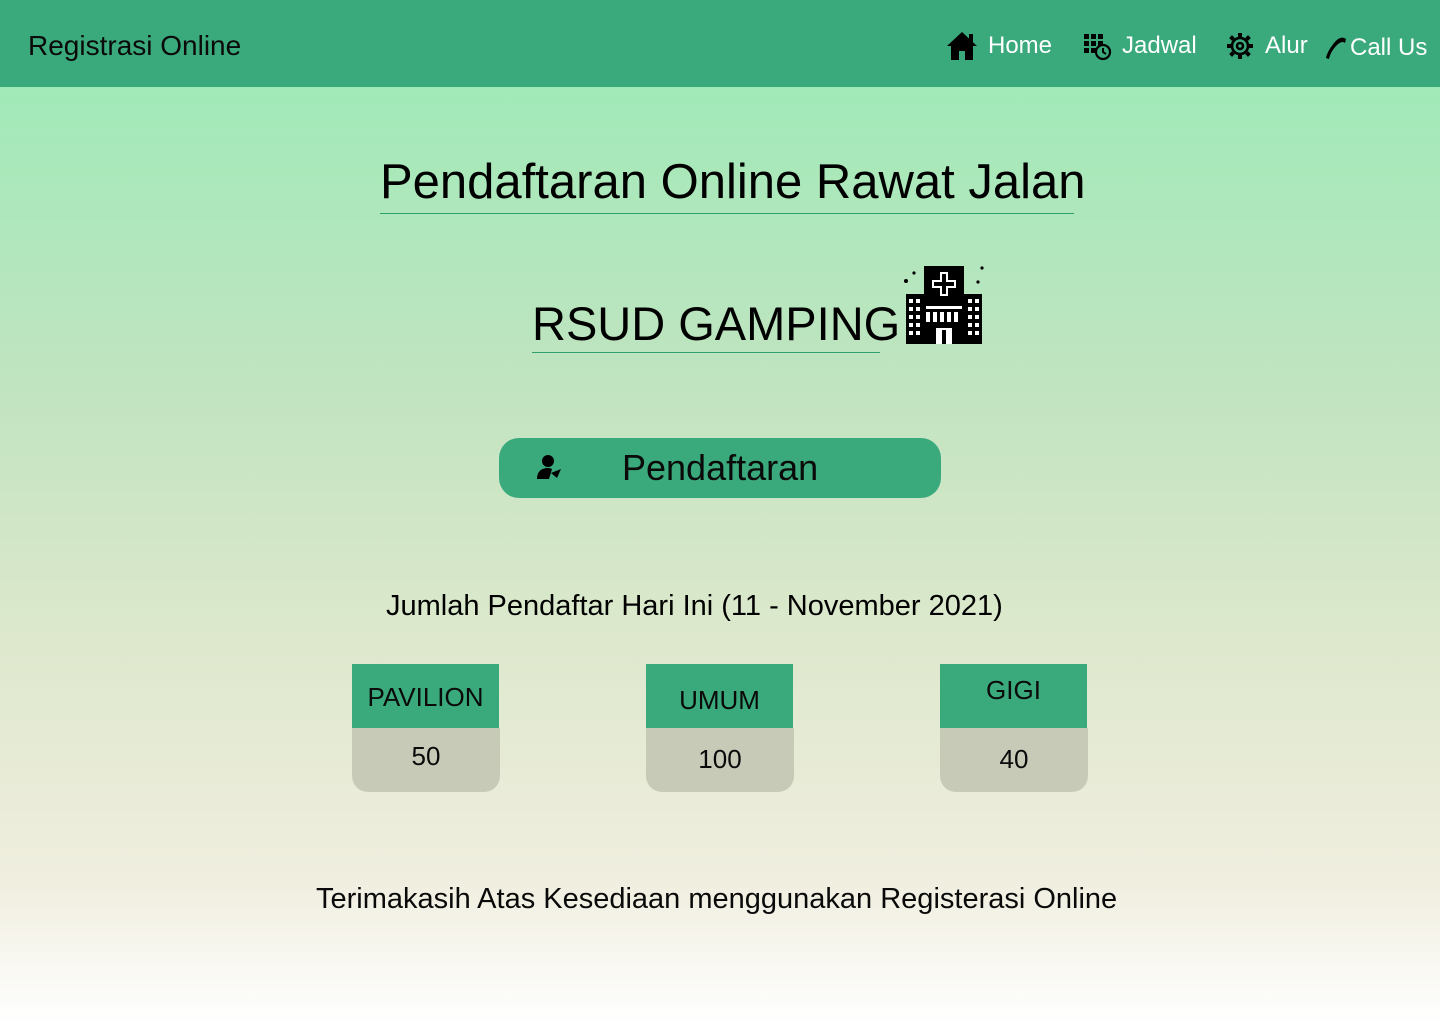  I want to click on stat-value: 40, so click(1014, 760).